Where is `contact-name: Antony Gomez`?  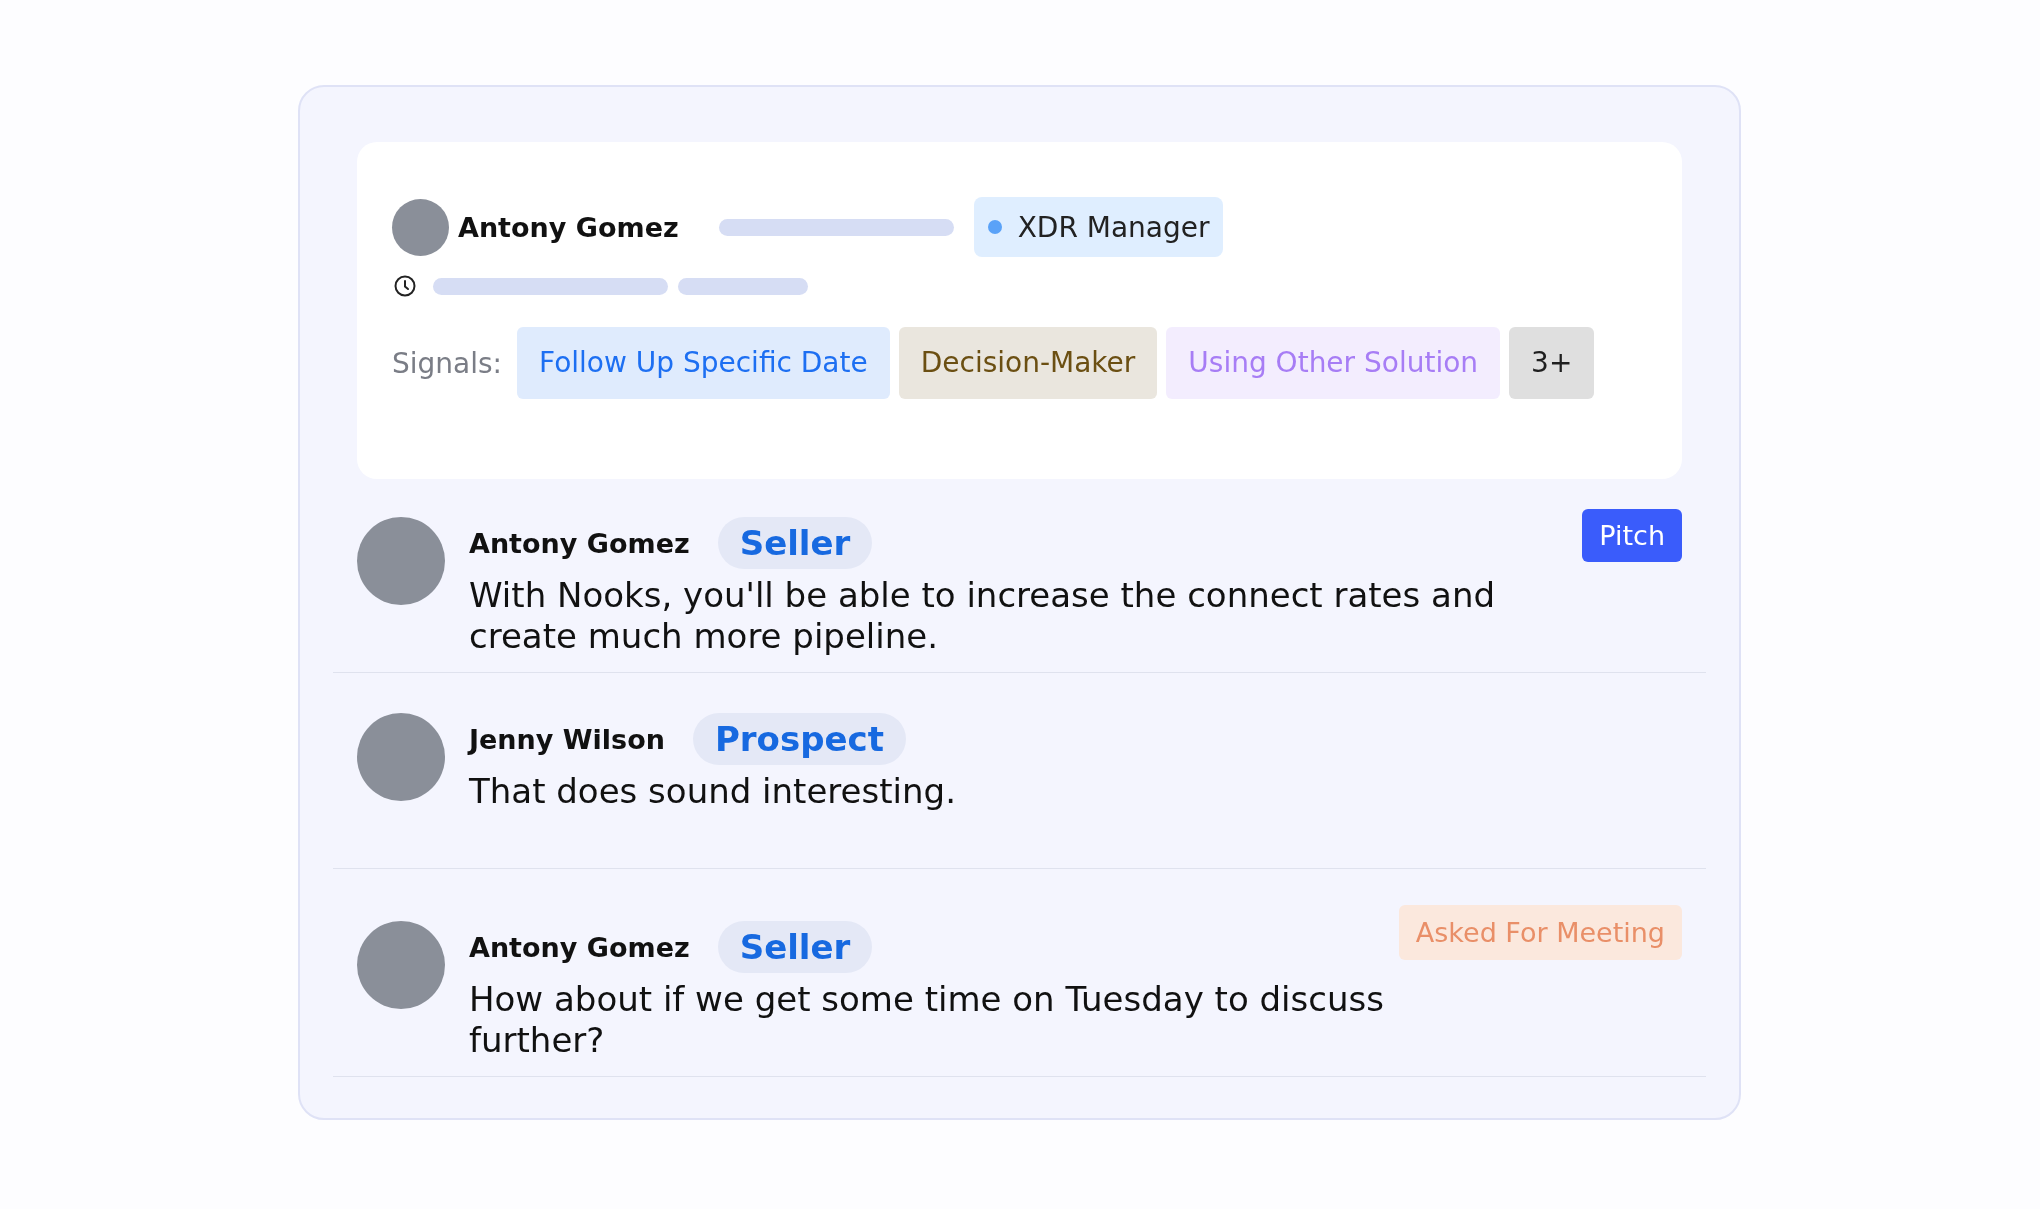 contact-name: Antony Gomez is located at coordinates (568, 227).